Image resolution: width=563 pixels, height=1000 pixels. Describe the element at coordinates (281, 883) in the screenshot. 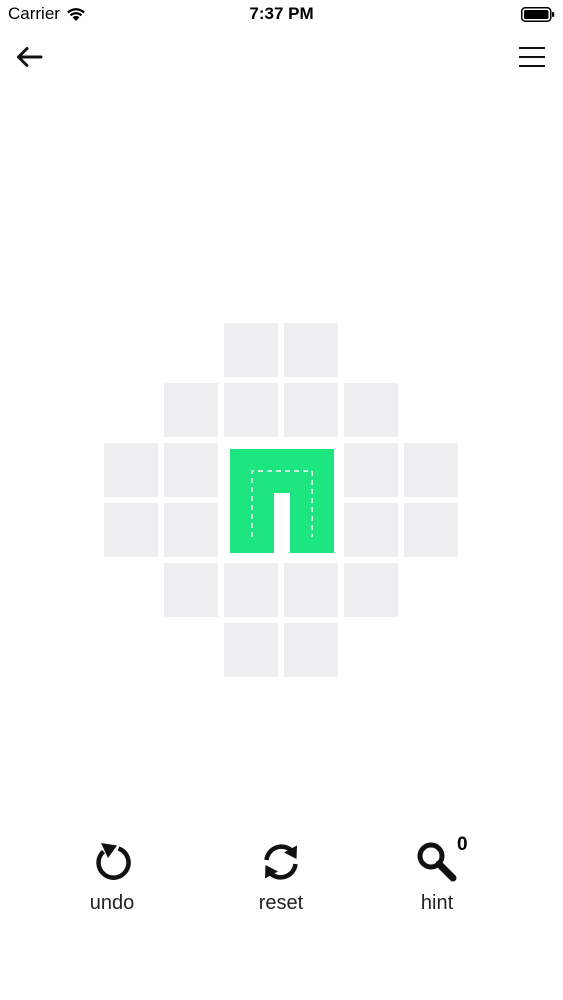

I see `reset-button: reset` at that location.